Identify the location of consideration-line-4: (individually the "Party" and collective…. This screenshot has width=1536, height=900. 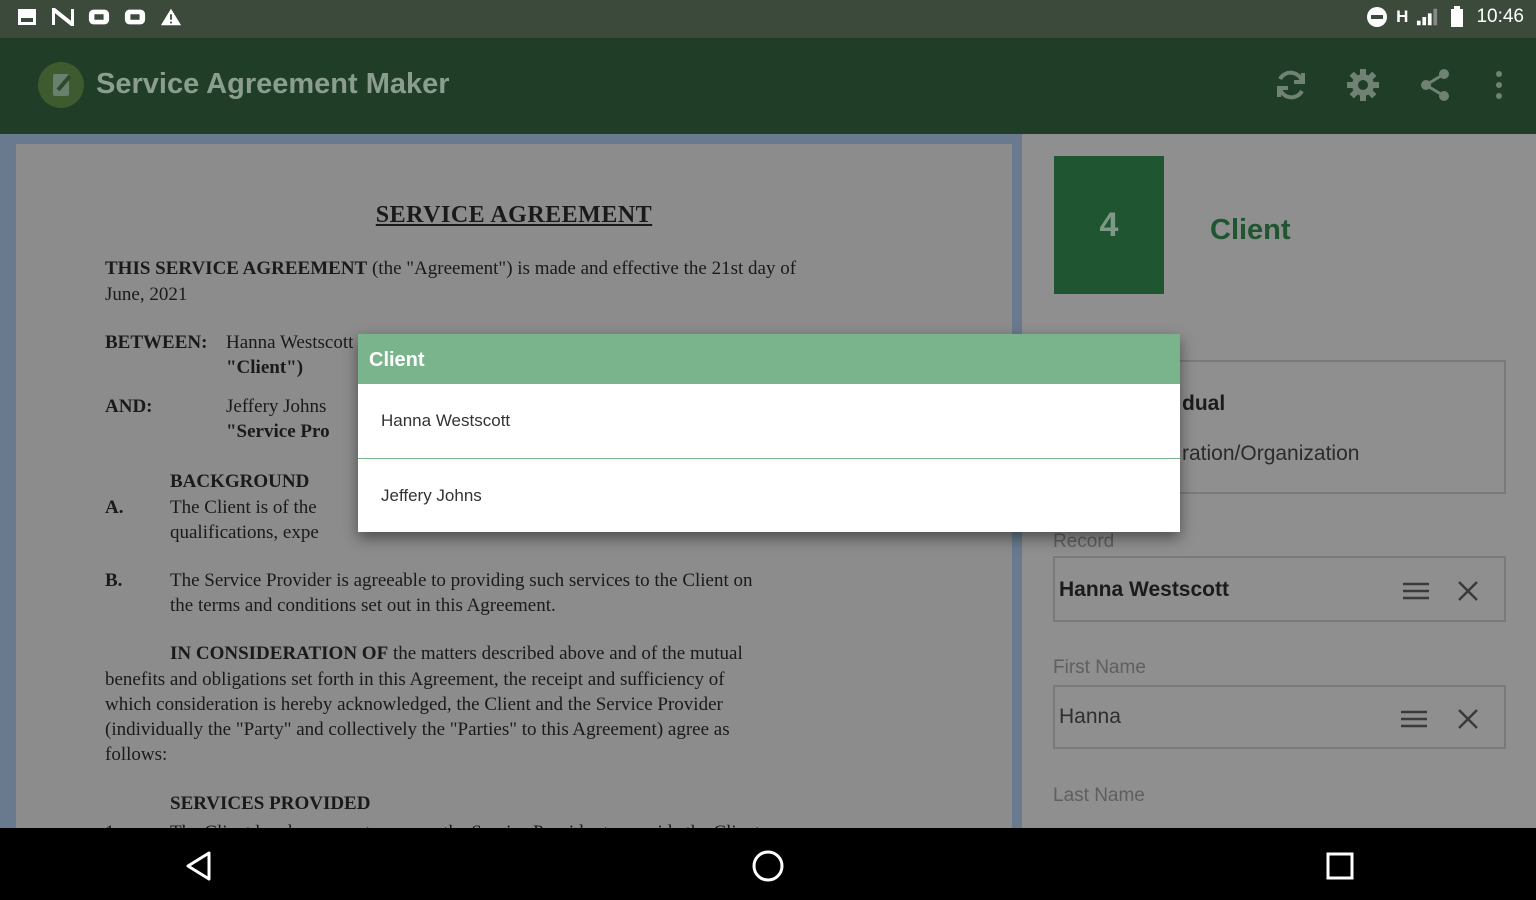
(417, 729).